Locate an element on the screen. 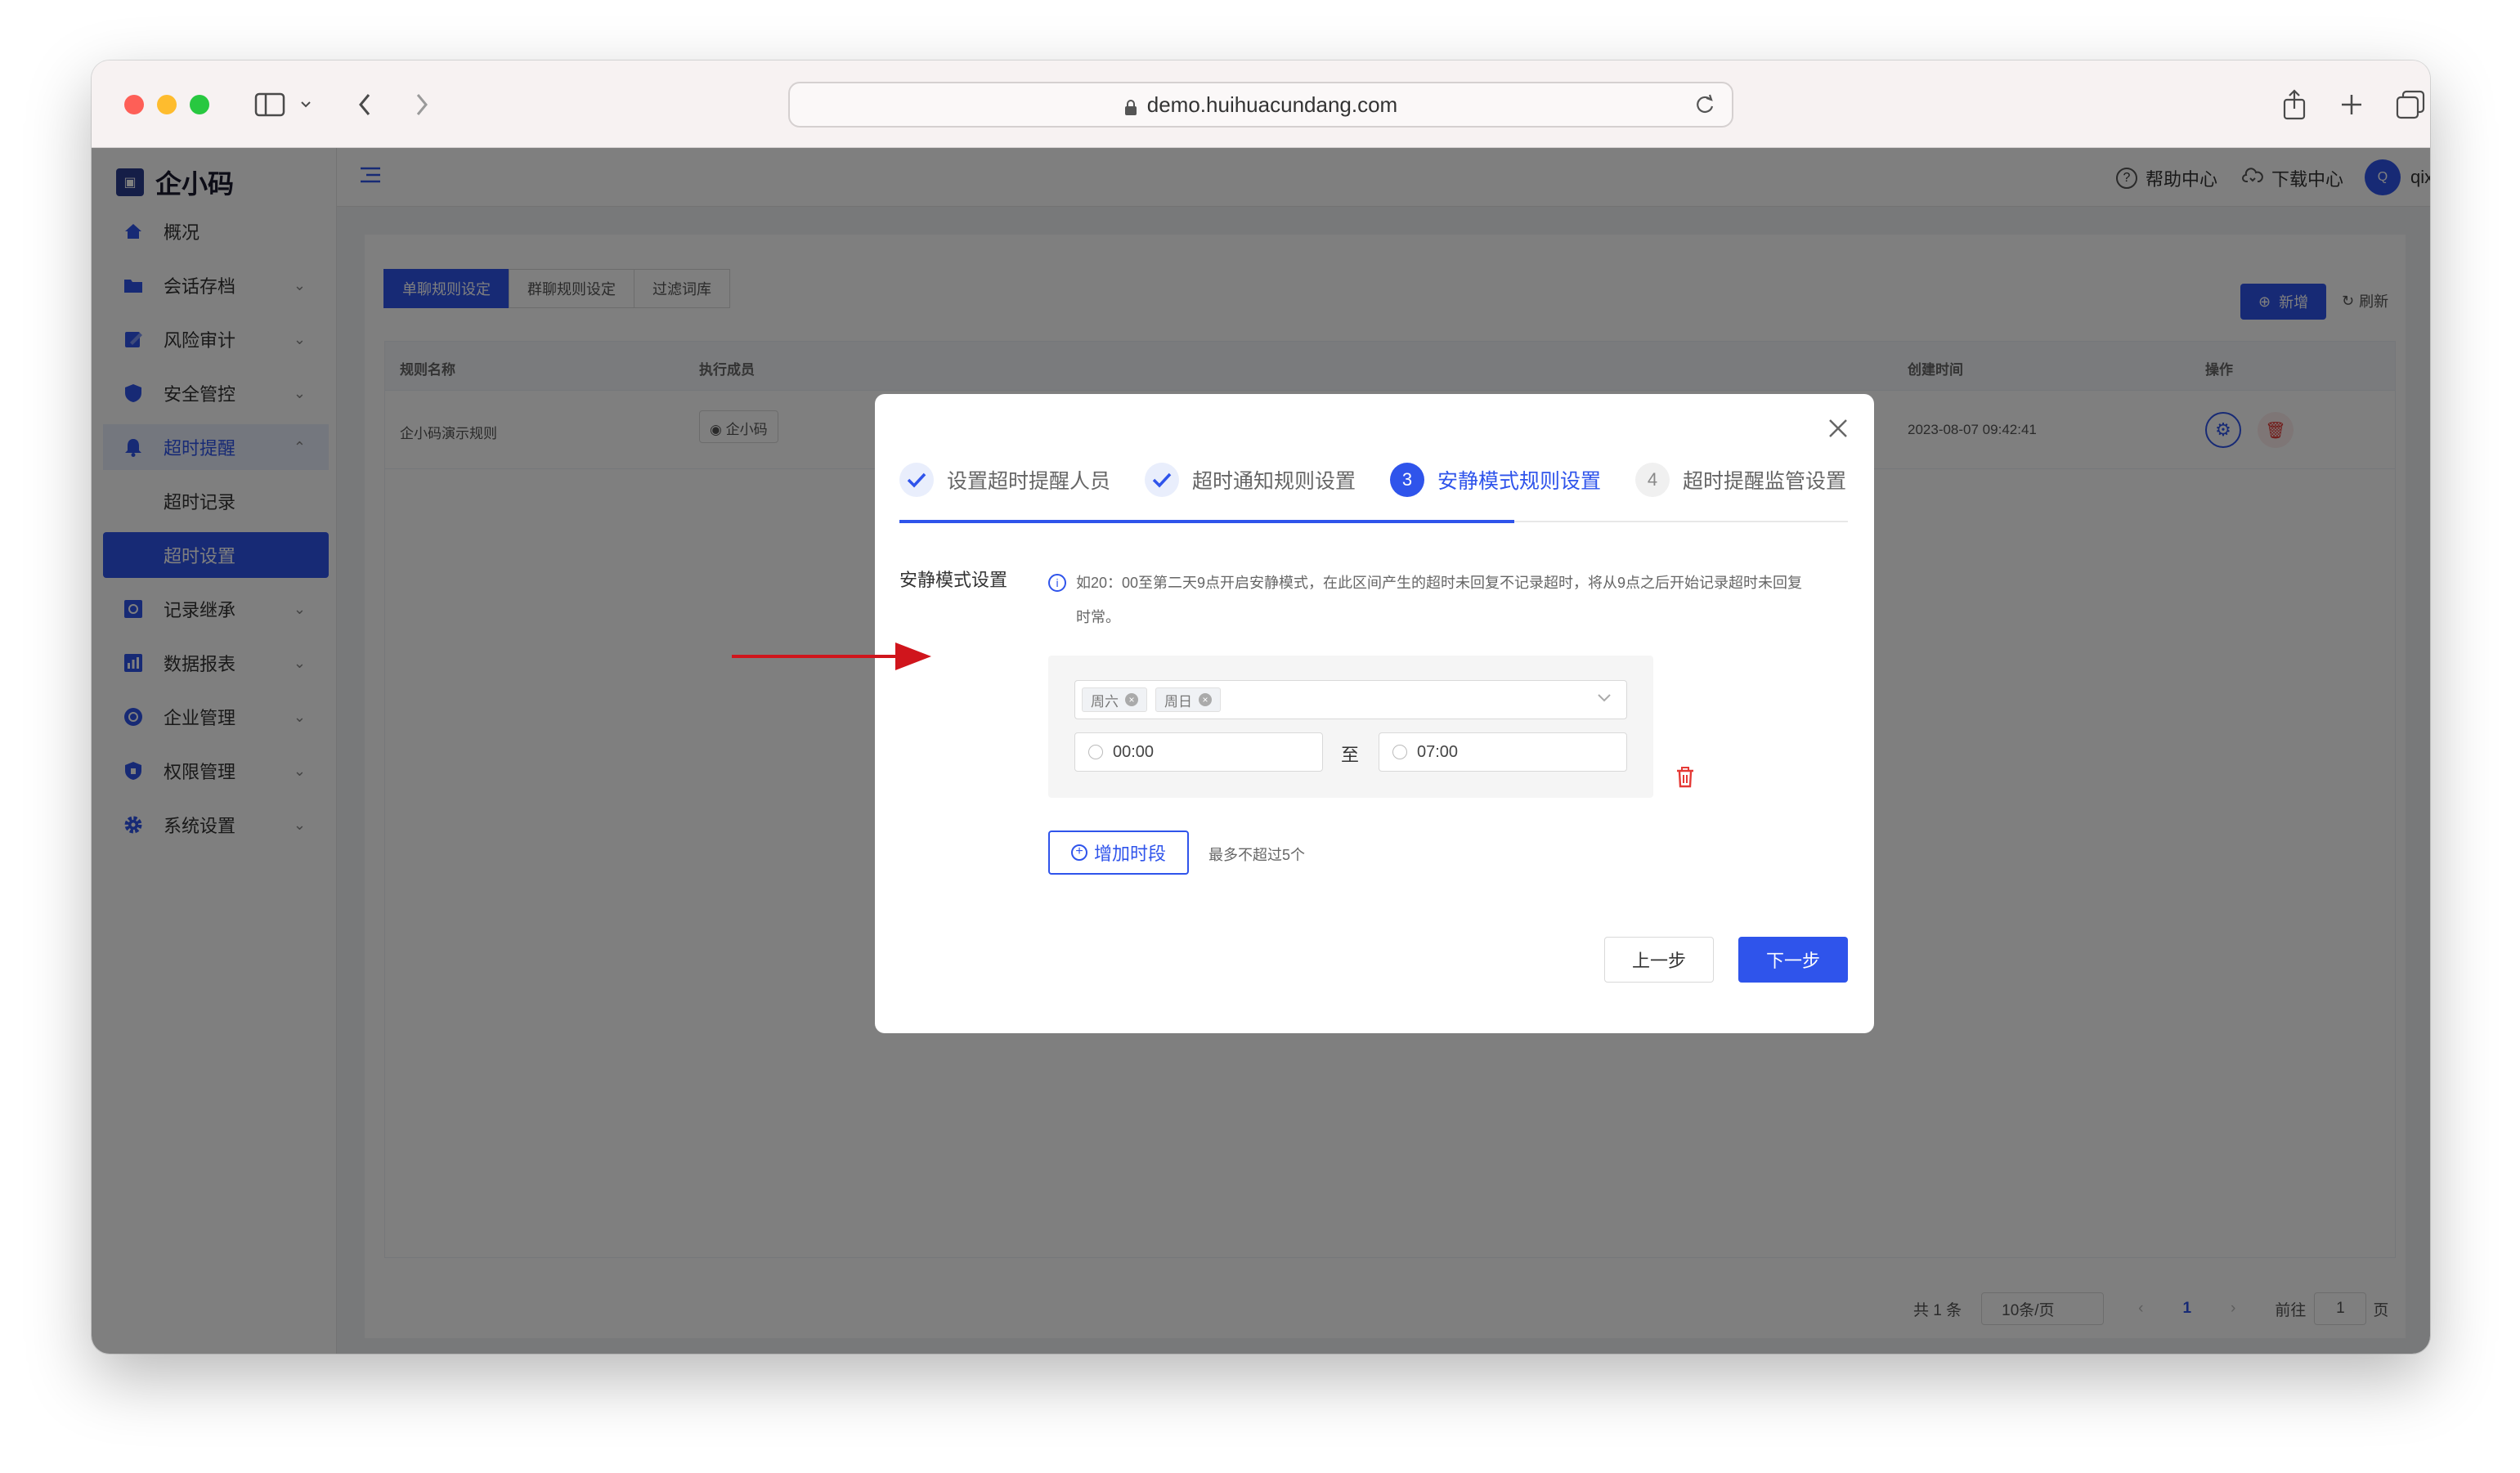 Image resolution: width=2520 pixels, height=1473 pixels. range-separator: 至 is located at coordinates (1350, 755).